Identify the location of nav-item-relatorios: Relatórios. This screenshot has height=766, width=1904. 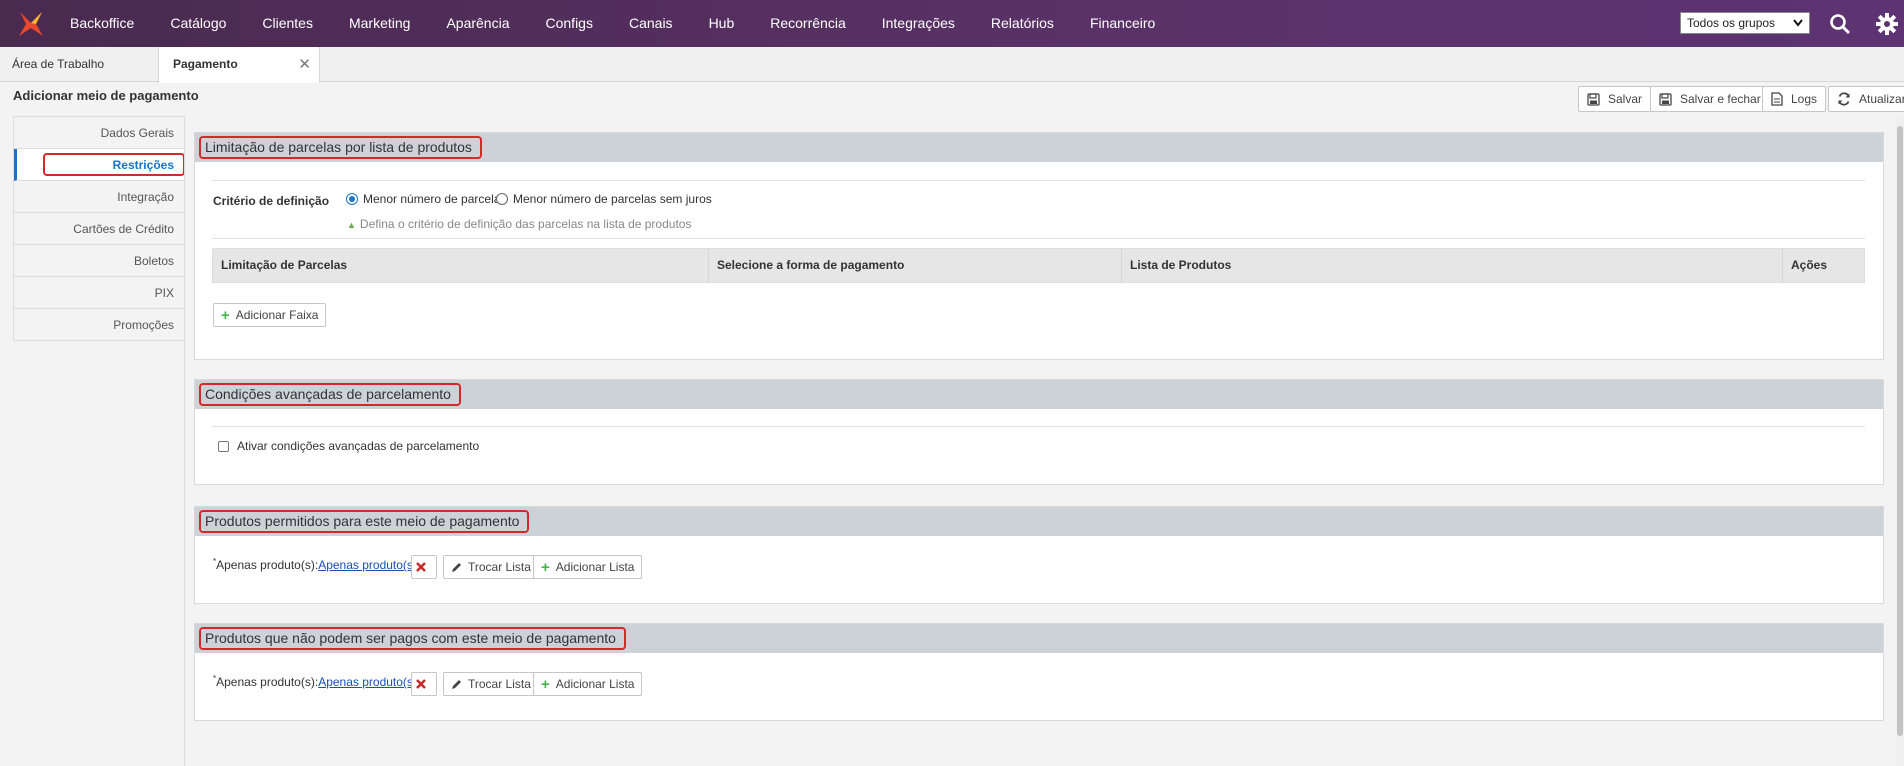
(1022, 23).